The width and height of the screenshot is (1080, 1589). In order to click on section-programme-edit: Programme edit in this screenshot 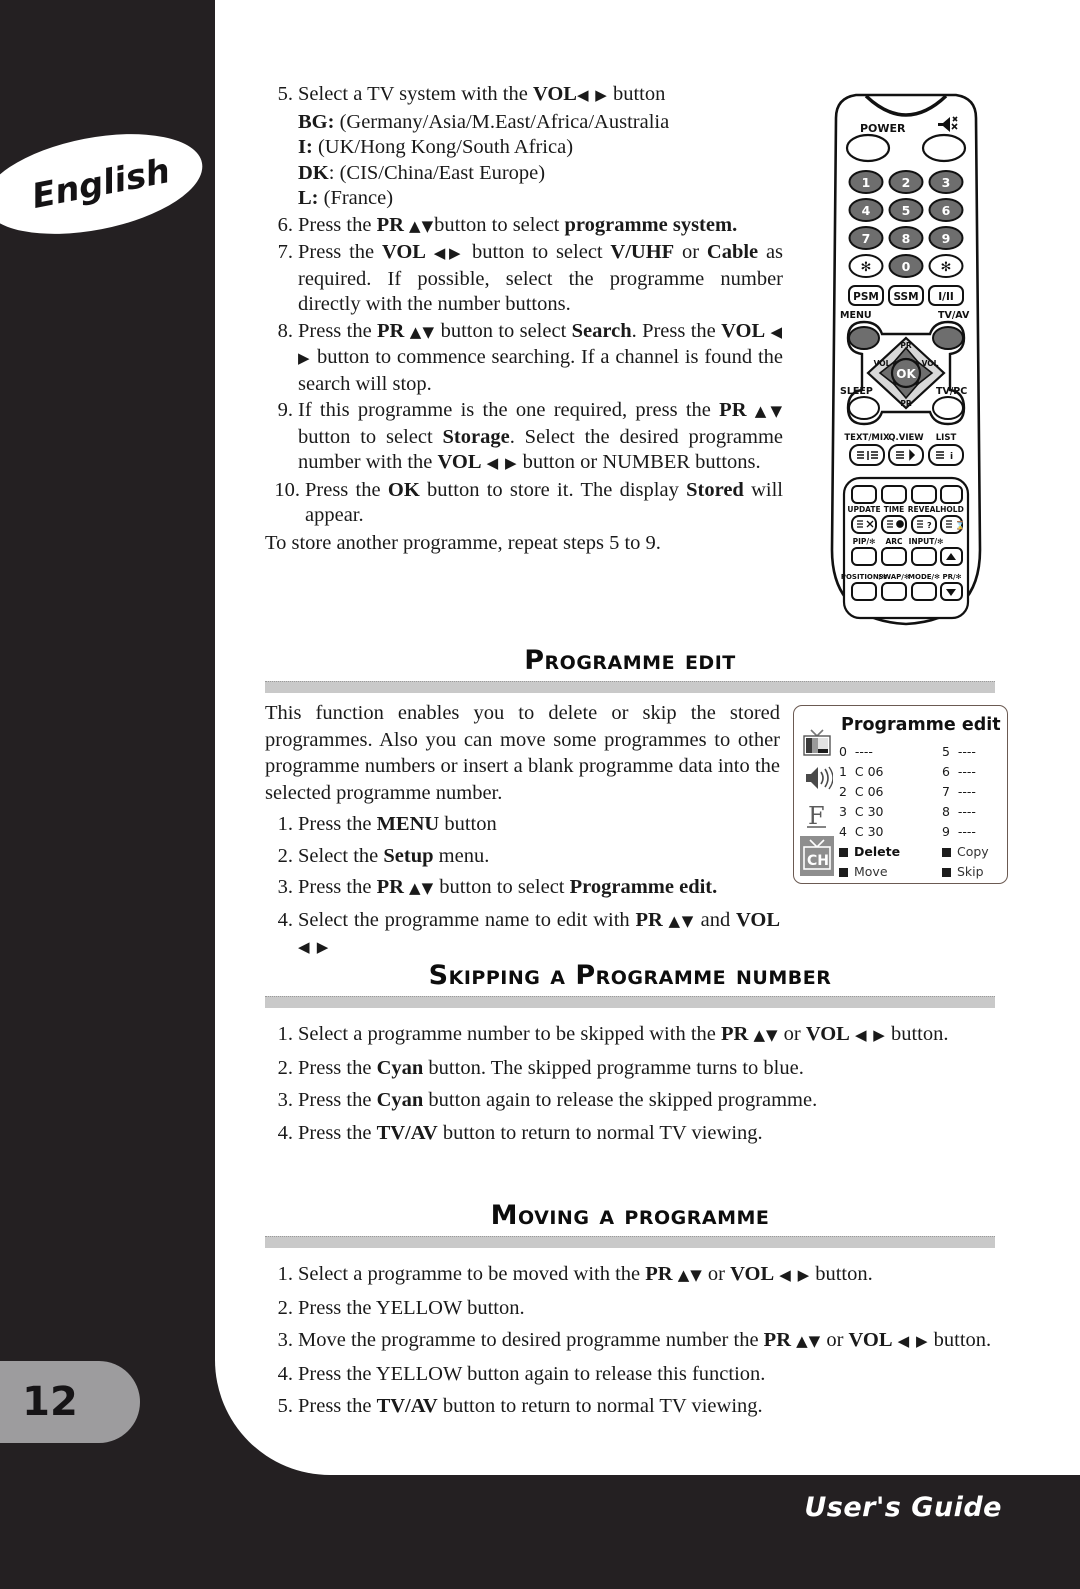, I will do `click(630, 669)`.